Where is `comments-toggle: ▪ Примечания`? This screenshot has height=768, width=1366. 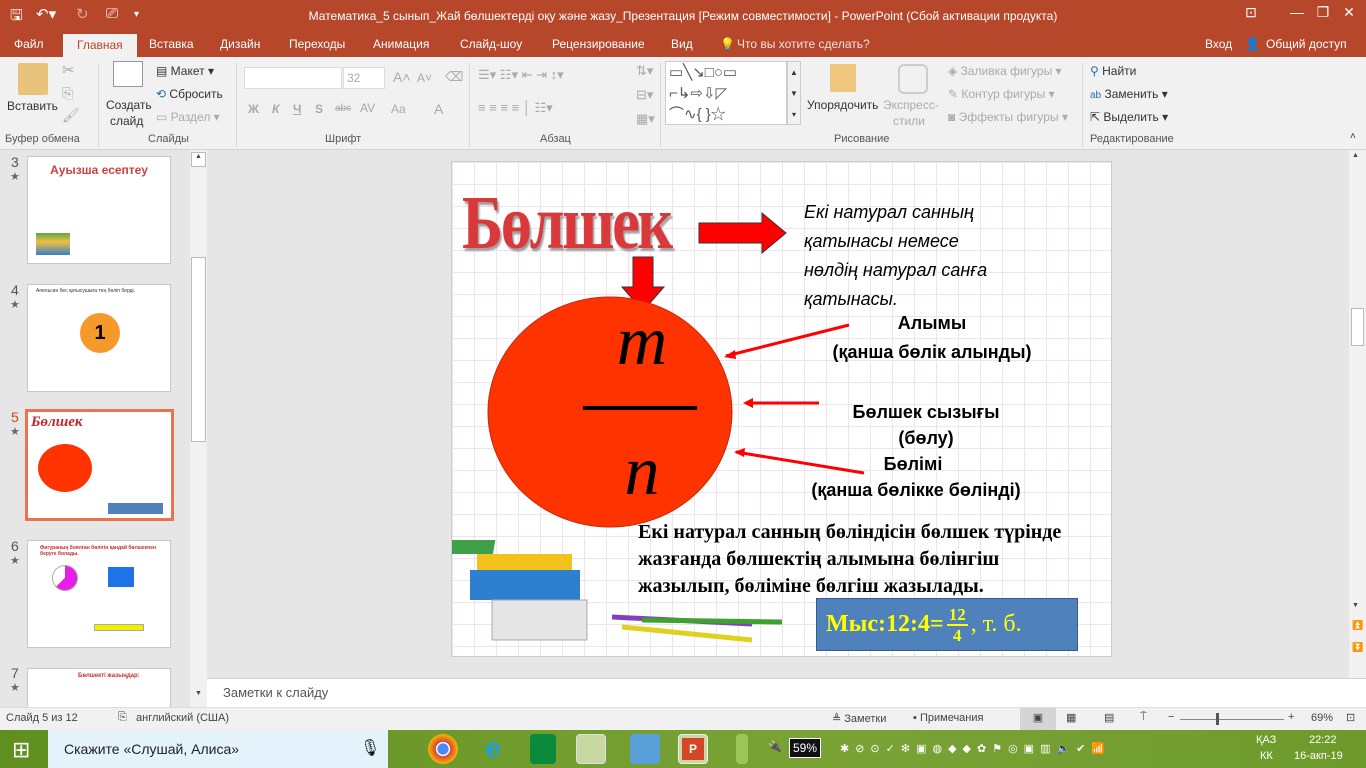 comments-toggle: ▪ Примечания is located at coordinates (948, 718).